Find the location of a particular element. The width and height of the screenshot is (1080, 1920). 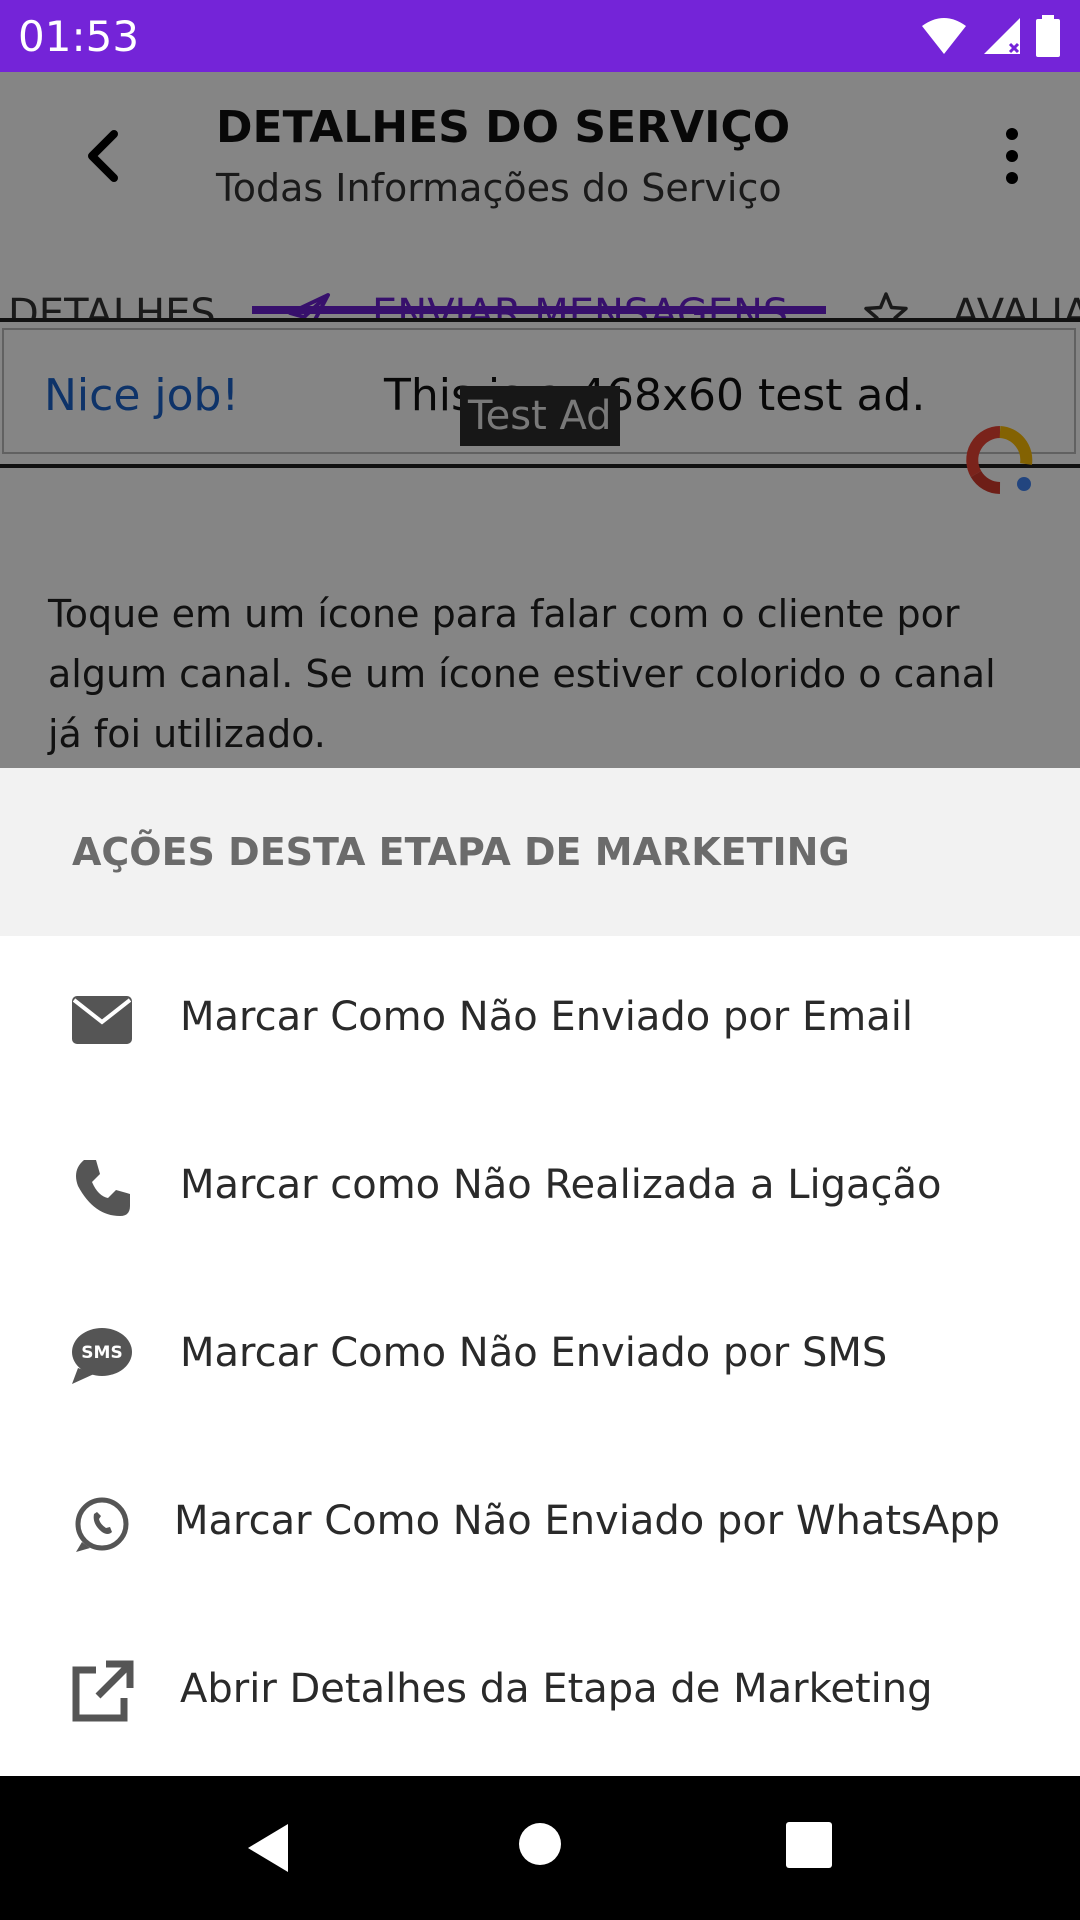

sms-icon: SMS is located at coordinates (102, 1356).